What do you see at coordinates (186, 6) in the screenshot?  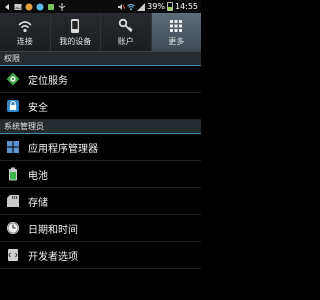 I see `clock: 14:55` at bounding box center [186, 6].